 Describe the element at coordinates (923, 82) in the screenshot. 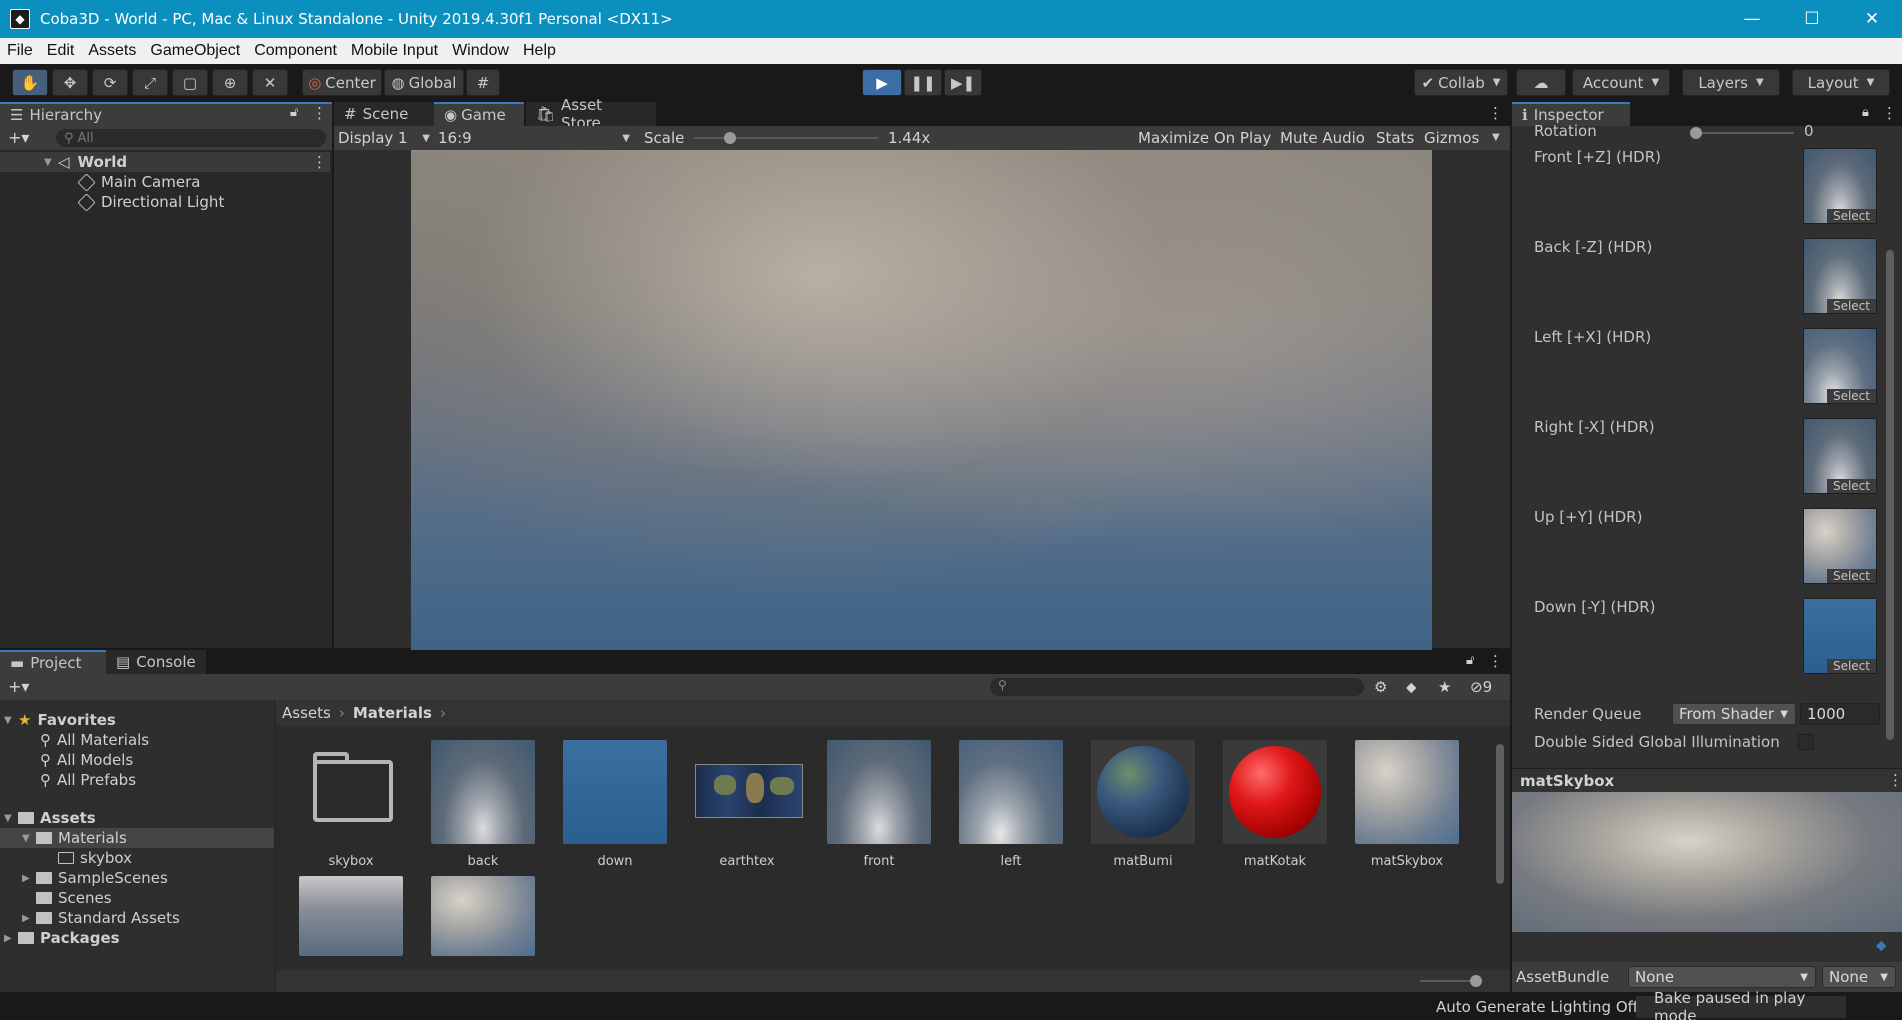

I see `pause-button: ❚❚` at that location.